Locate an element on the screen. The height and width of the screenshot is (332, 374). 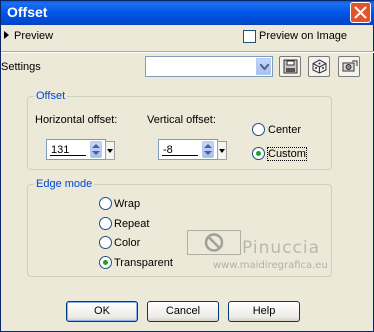
divider-highlight is located at coordinates (187, 52).